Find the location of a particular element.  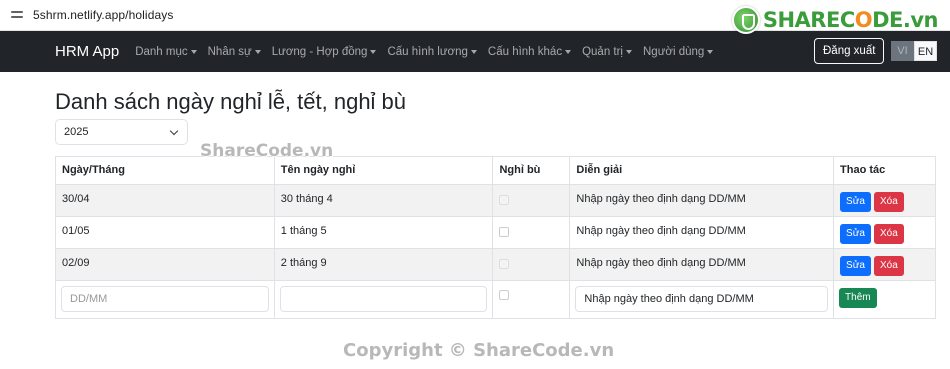

cell-name: 2 tháng 9 is located at coordinates (383, 264).